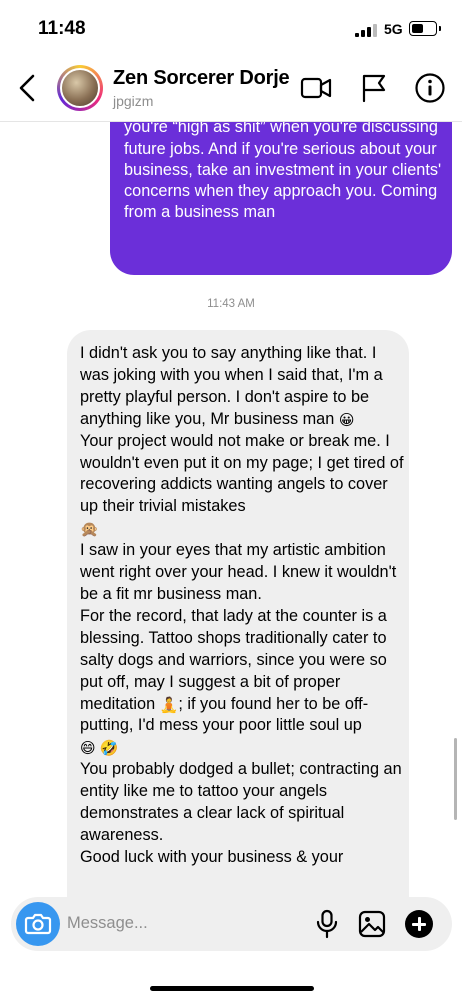  I want to click on camera-button, so click(38, 924).